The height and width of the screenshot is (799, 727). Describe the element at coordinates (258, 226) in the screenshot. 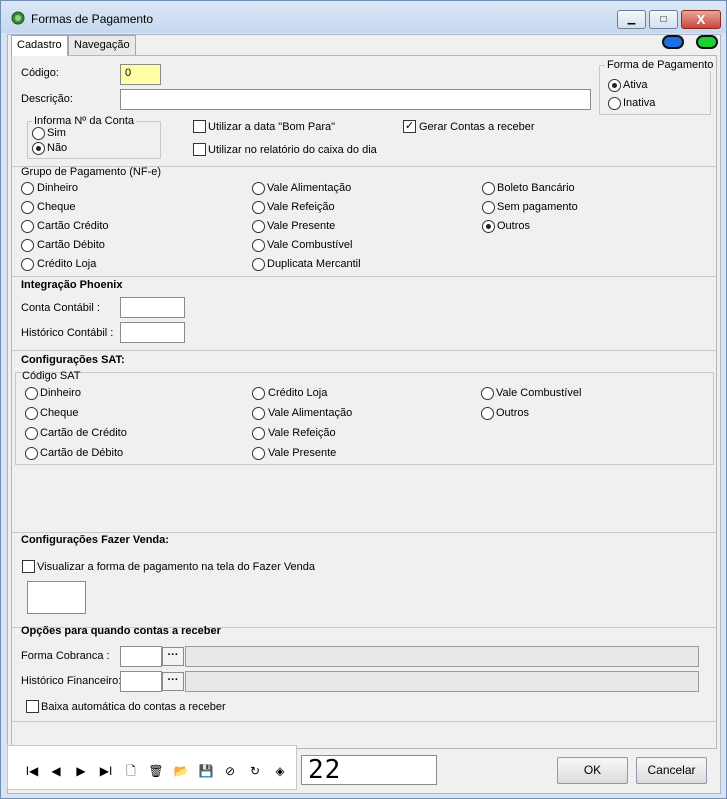

I see `vale-presente-radio` at that location.